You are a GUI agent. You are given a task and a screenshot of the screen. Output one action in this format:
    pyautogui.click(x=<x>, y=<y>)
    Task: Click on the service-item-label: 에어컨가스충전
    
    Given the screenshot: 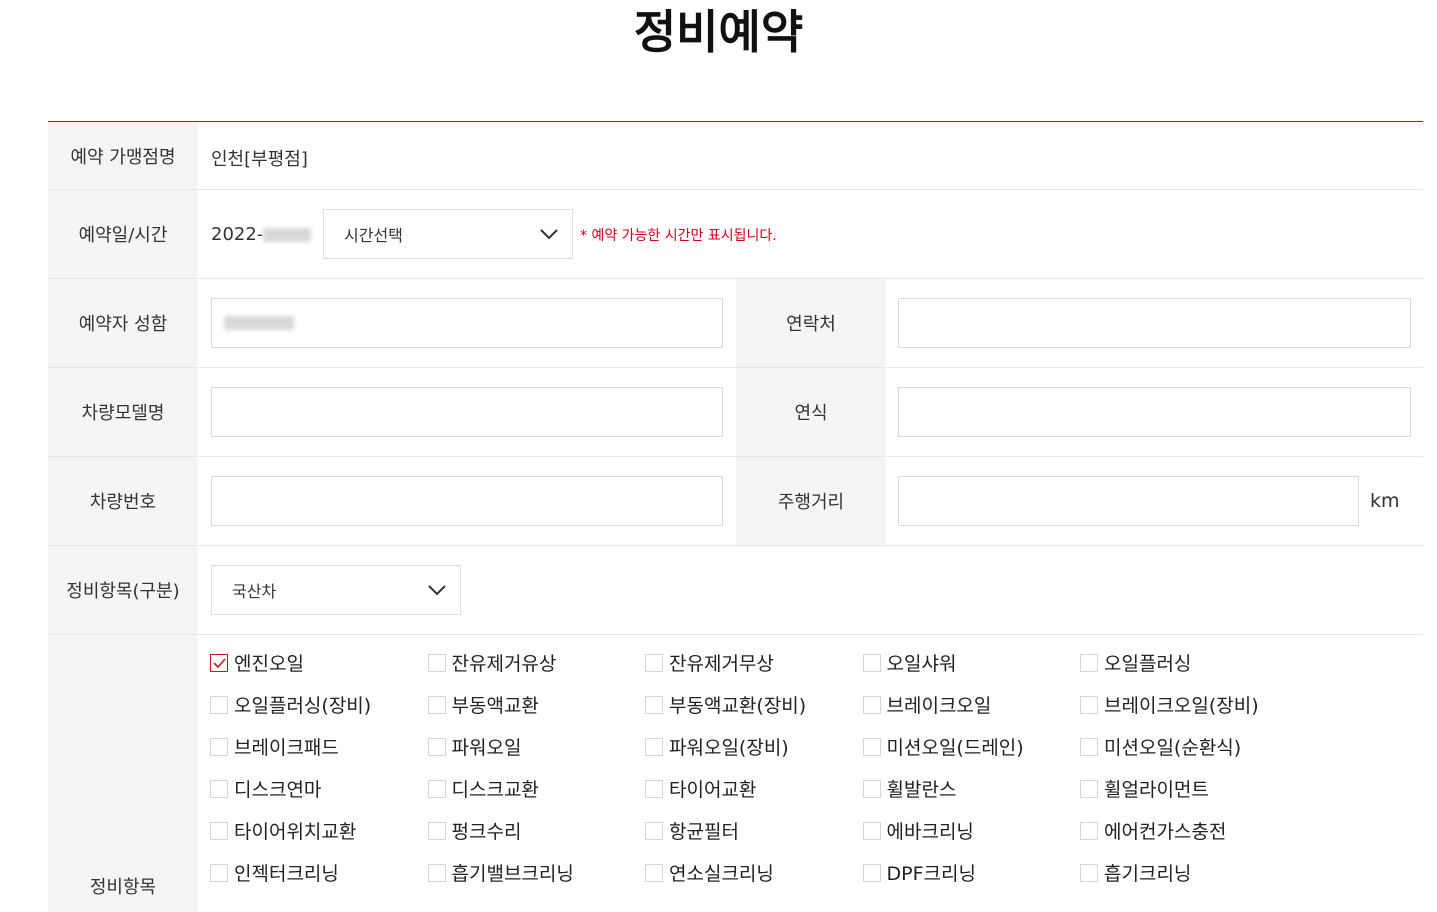 What is the action you would take?
    pyautogui.click(x=1165, y=832)
    